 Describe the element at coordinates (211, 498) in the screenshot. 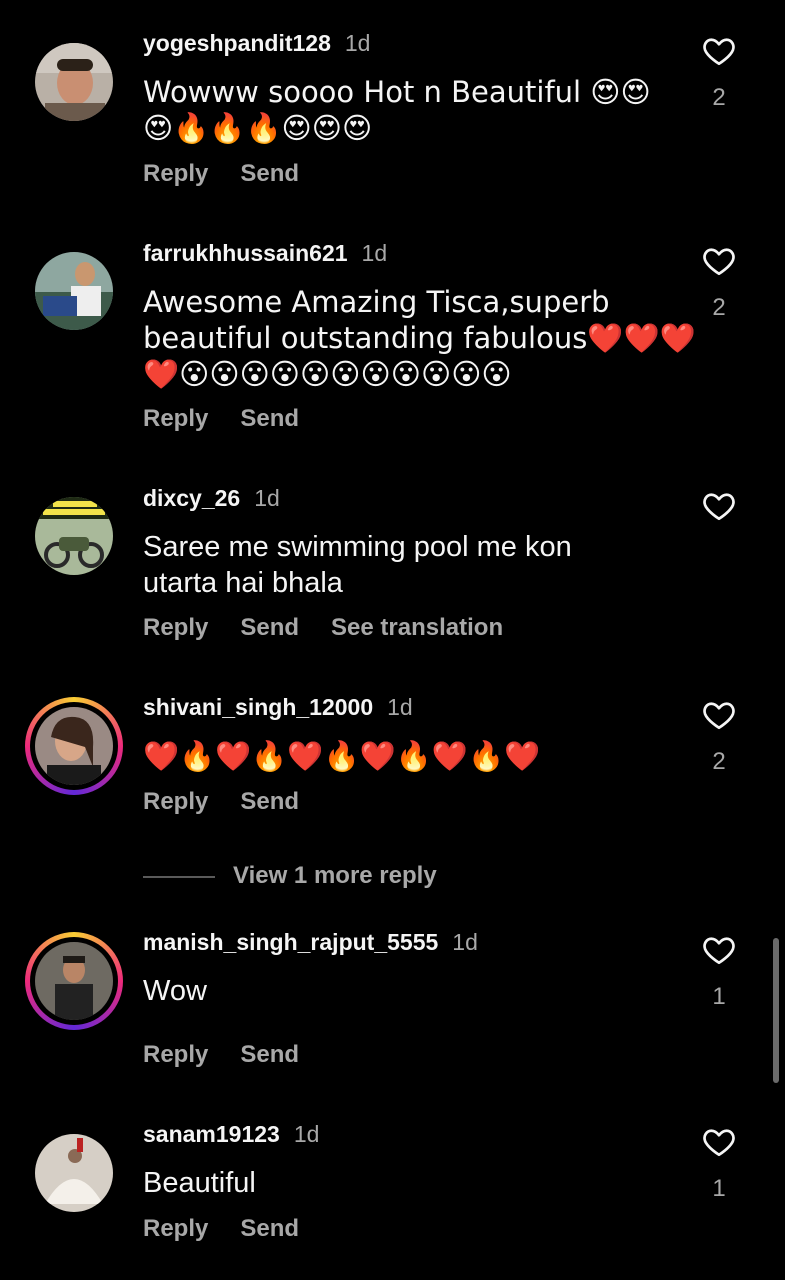

I see `comment-username: dixcy_26 1d` at that location.